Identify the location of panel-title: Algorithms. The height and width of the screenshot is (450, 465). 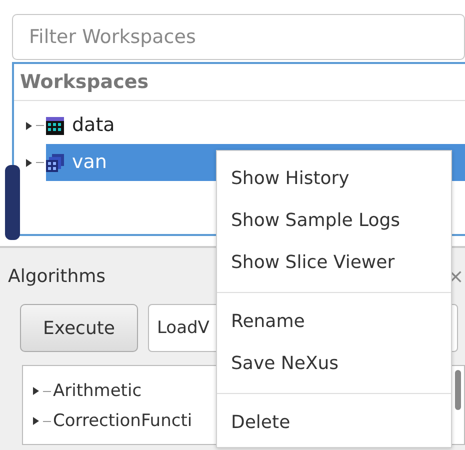
(56, 276).